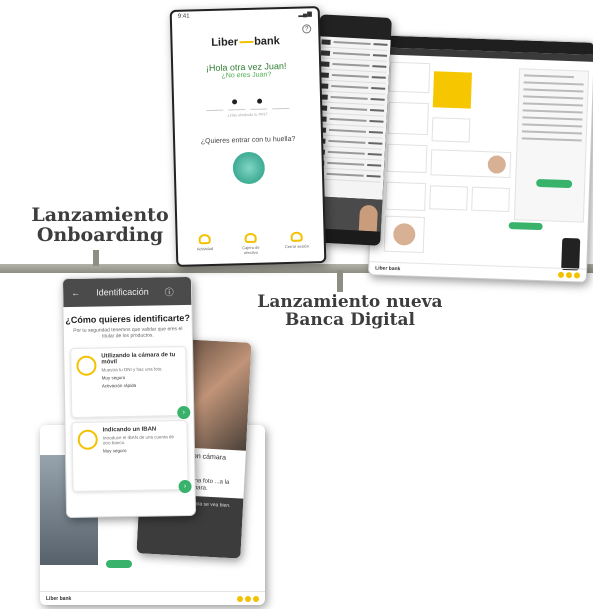 This screenshot has height=609, width=593. I want to click on fingerprint-icon, so click(249, 168).